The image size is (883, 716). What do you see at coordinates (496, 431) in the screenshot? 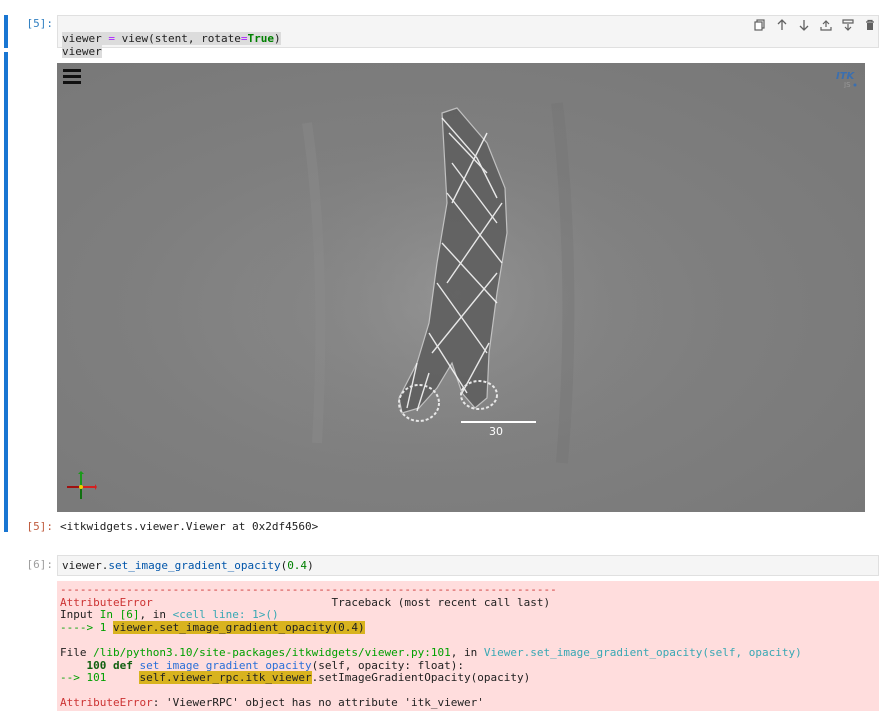
I see `scale-bar-label: 30` at bounding box center [496, 431].